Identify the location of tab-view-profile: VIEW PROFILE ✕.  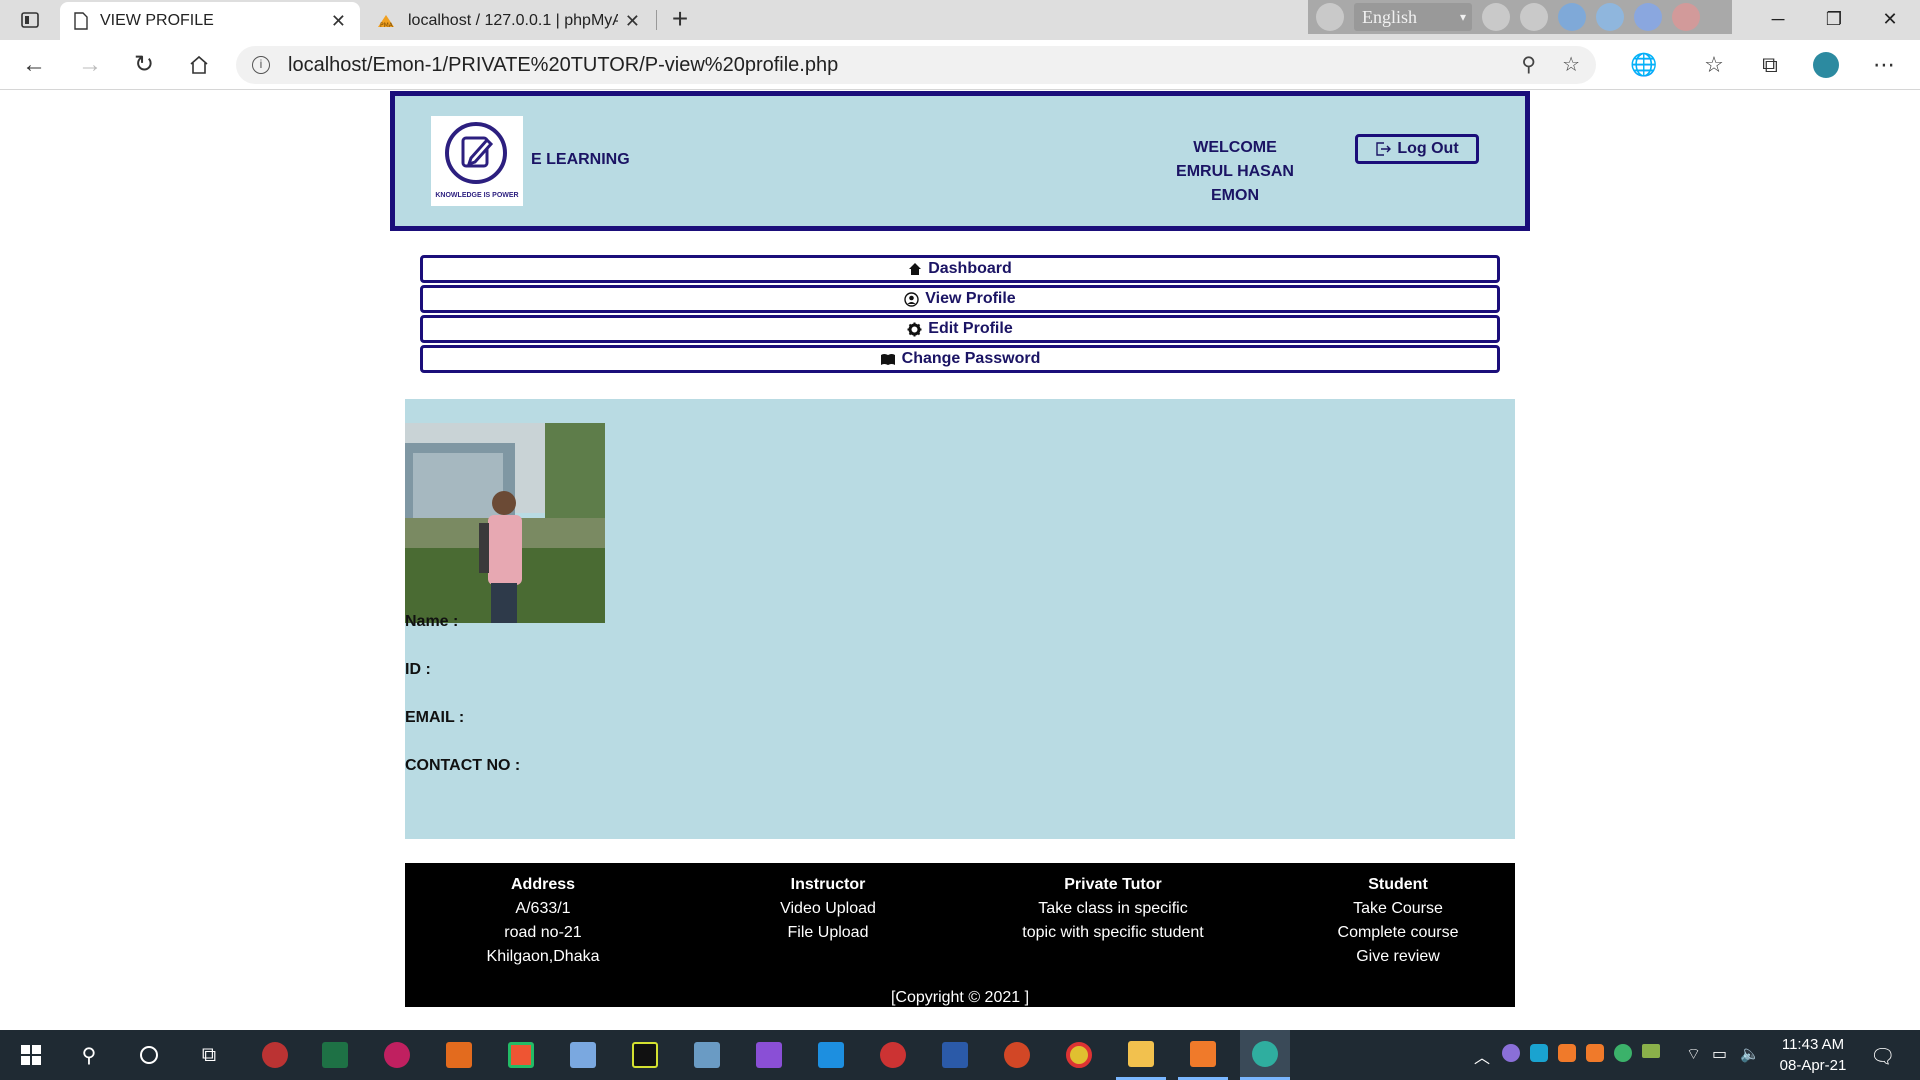
(210, 21).